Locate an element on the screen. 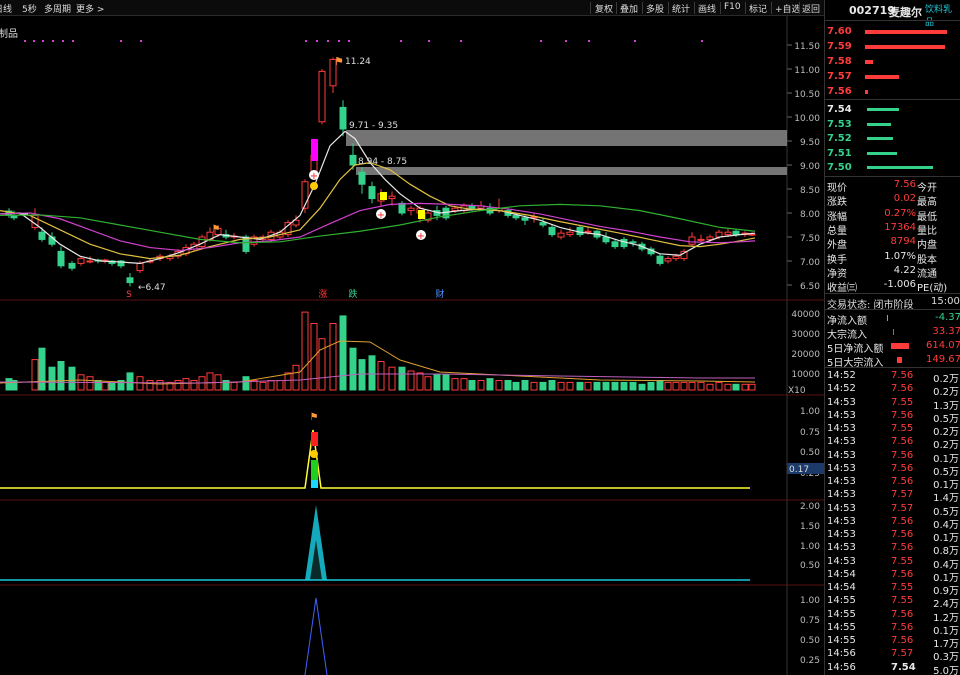 The height and width of the screenshot is (675, 960). price-tick-label: 11.00 is located at coordinates (807, 71).